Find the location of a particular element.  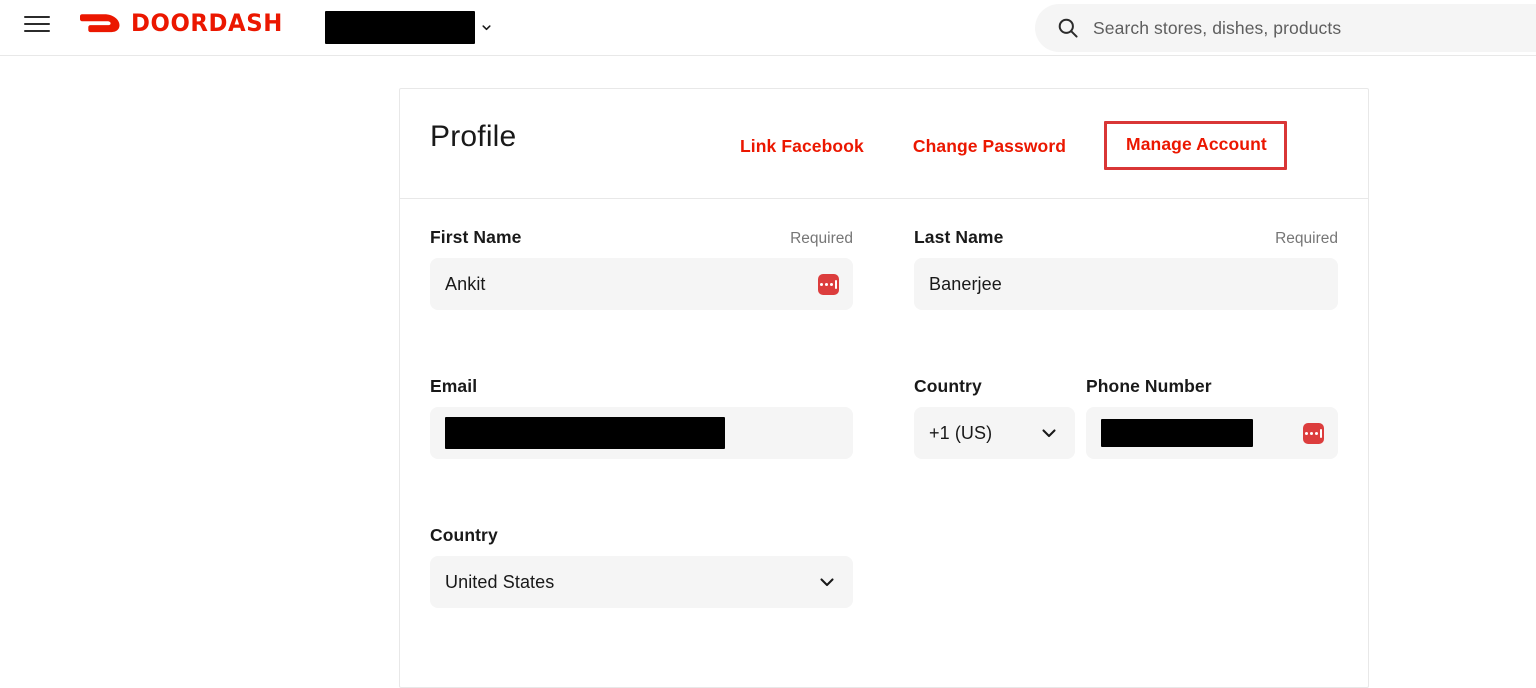

email-field: Email is located at coordinates (641, 417).